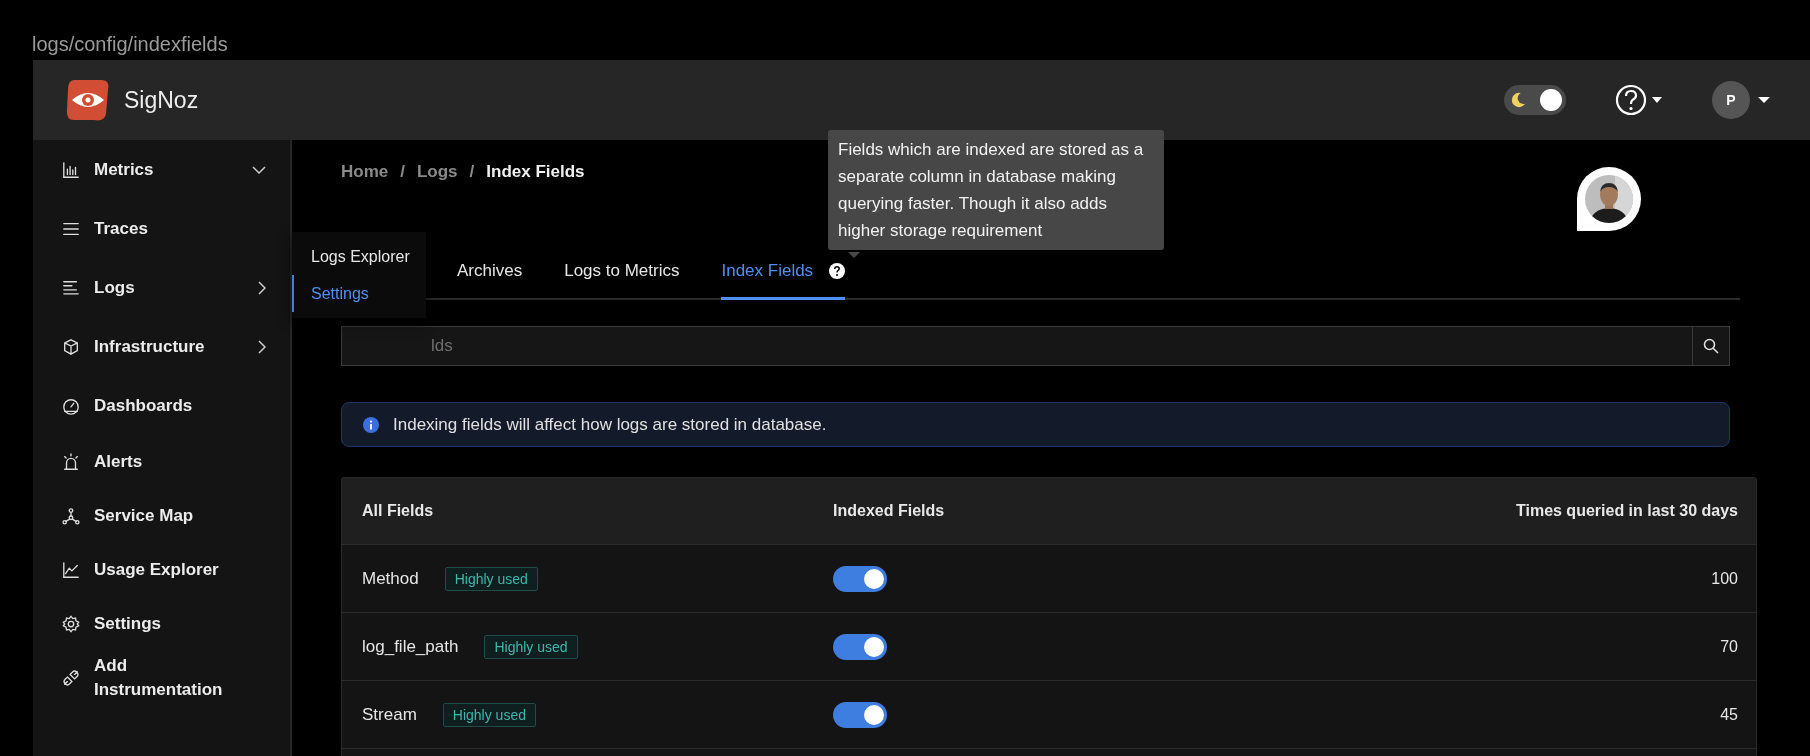  I want to click on sidebar-item: Service Map, so click(161, 516).